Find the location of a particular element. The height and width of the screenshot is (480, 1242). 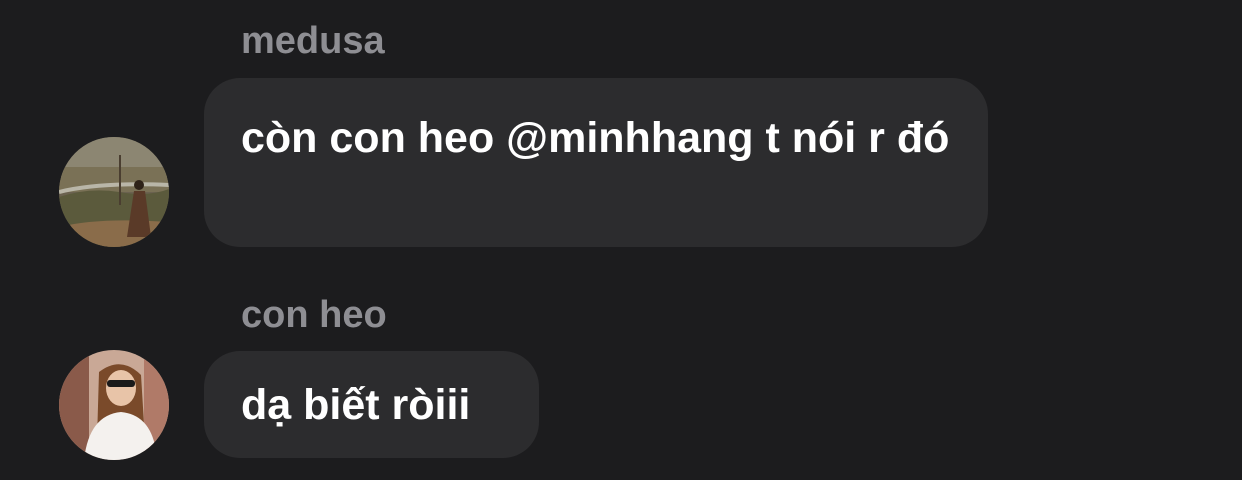

user-photo-landscape-icon is located at coordinates (114, 192).